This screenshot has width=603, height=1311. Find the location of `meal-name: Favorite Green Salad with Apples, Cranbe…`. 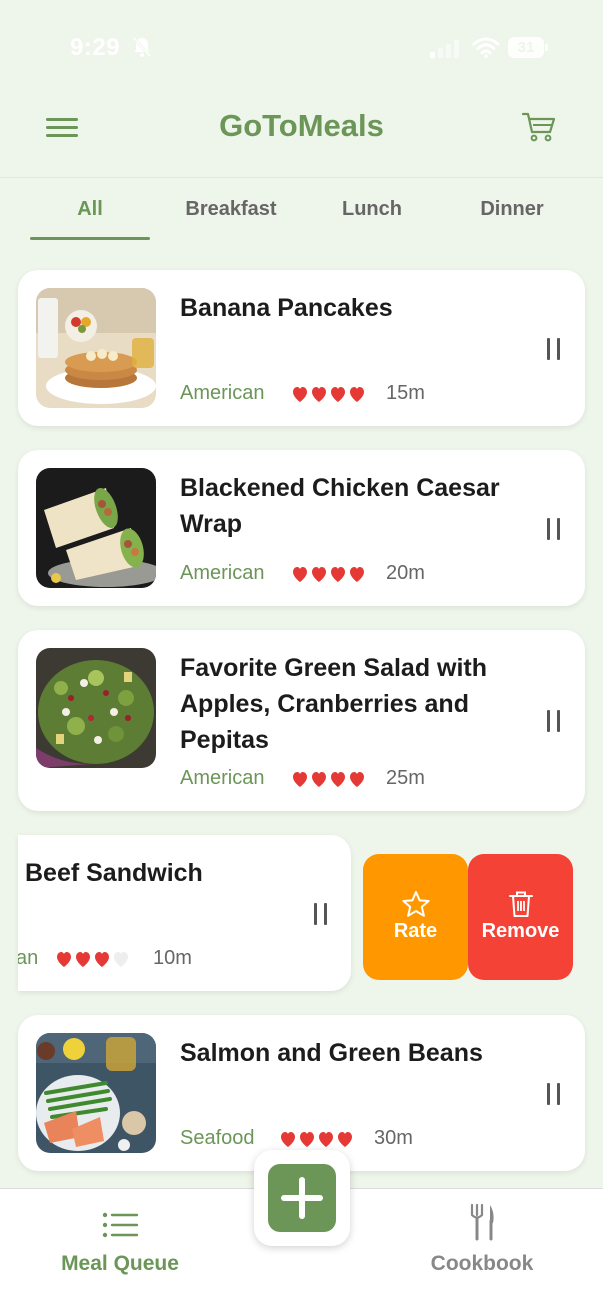

meal-name: Favorite Green Salad with Apples, Cranbe… is located at coordinates (334, 704).